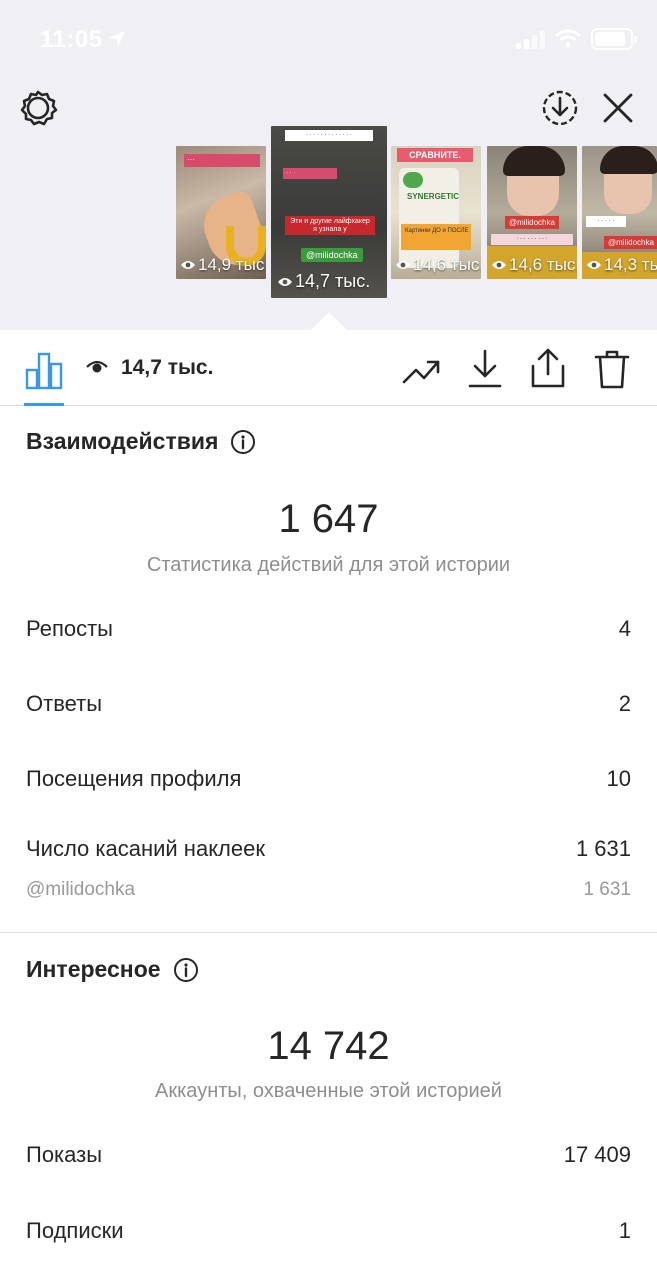  What do you see at coordinates (630, 264) in the screenshot?
I see `story-views-label: 14,3 тыс.` at bounding box center [630, 264].